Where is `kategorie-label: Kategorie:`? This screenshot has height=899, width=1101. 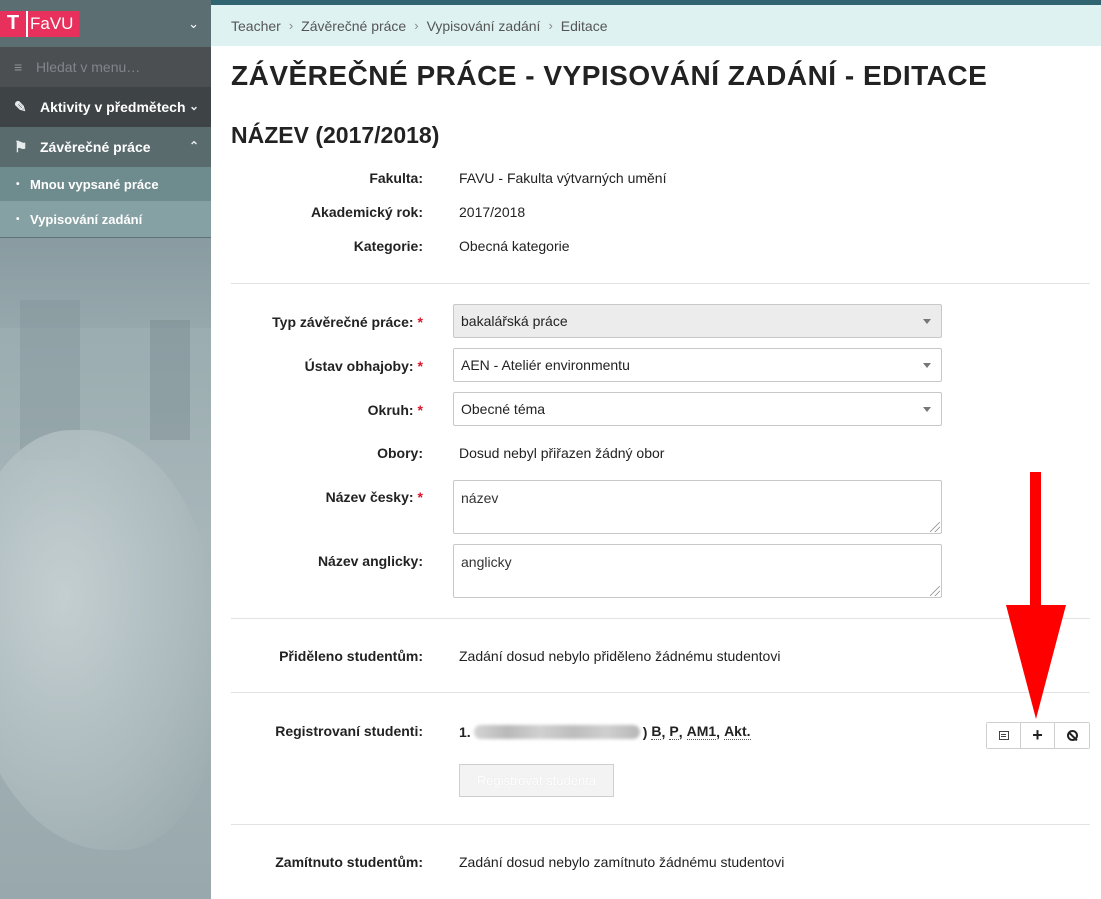 kategorie-label: Kategorie: is located at coordinates (388, 246).